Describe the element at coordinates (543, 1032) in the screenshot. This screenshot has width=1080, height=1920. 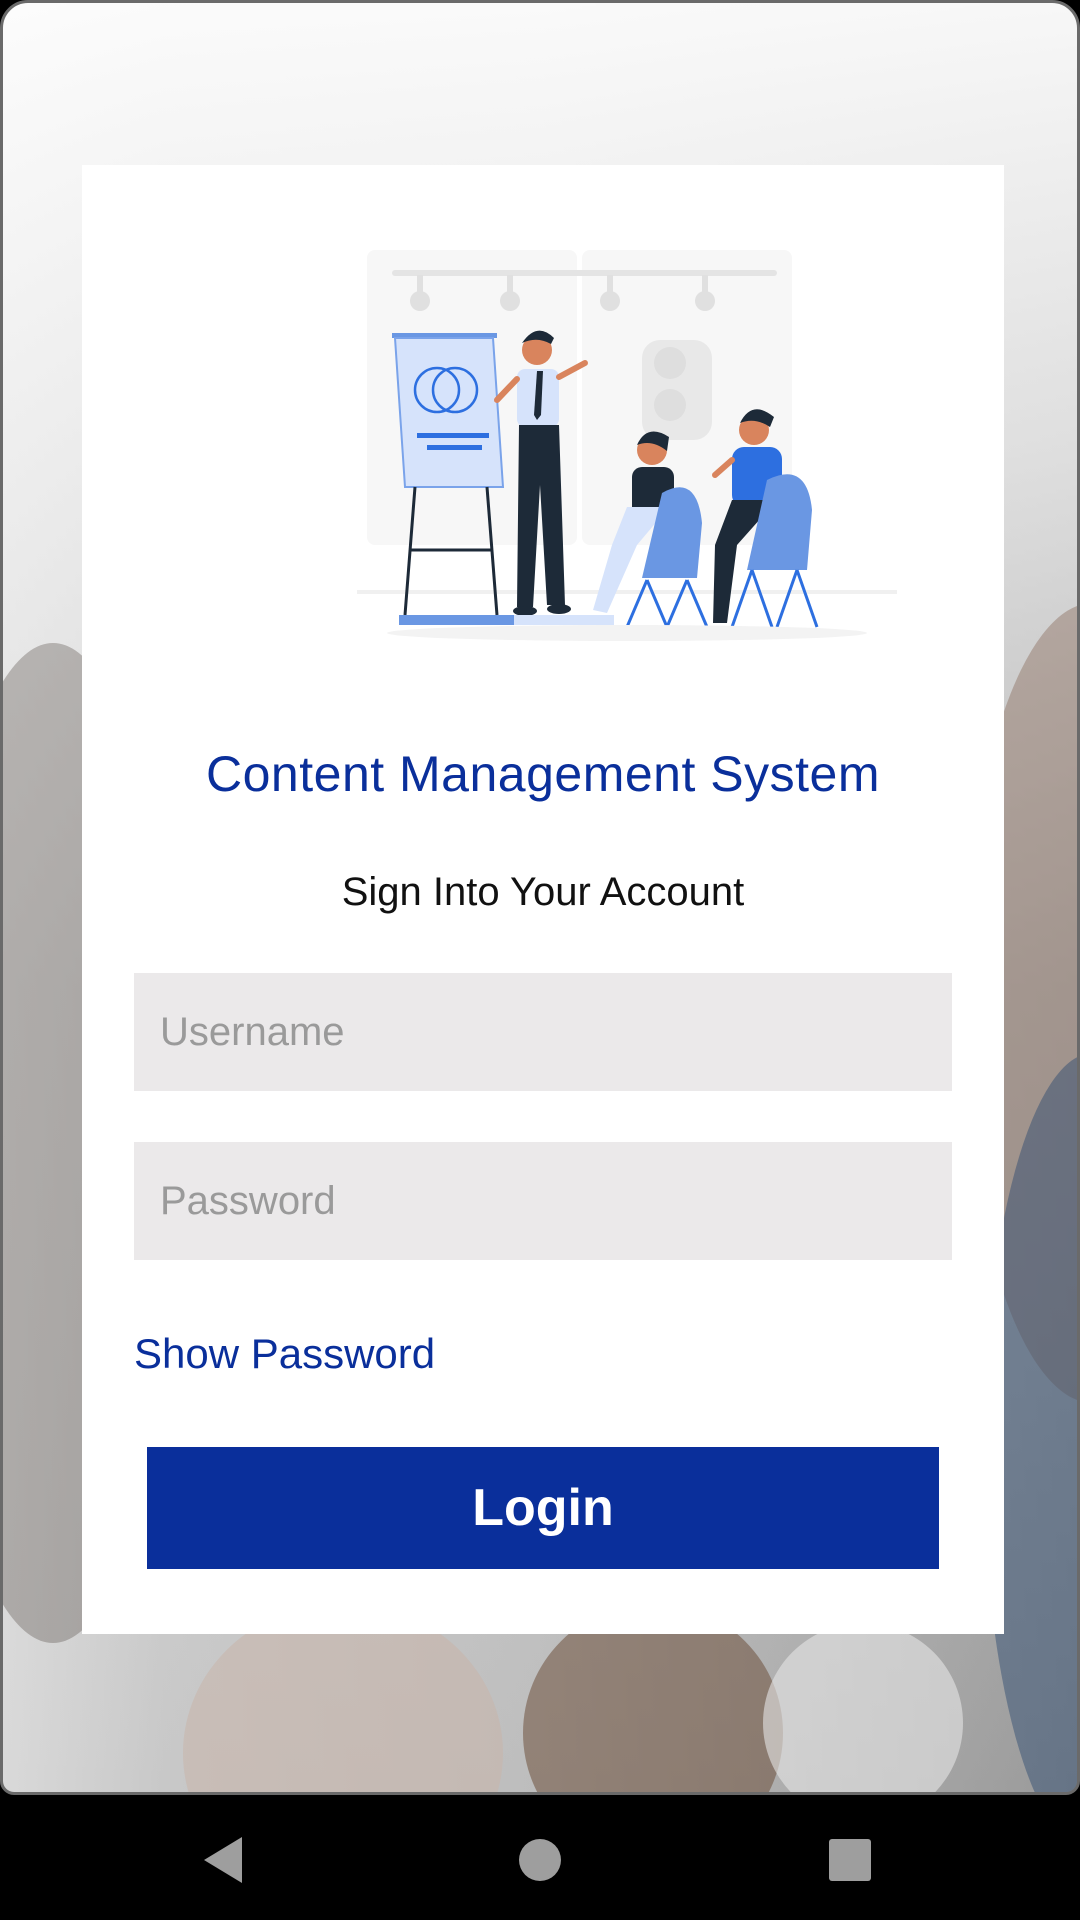
I see `username-input` at that location.